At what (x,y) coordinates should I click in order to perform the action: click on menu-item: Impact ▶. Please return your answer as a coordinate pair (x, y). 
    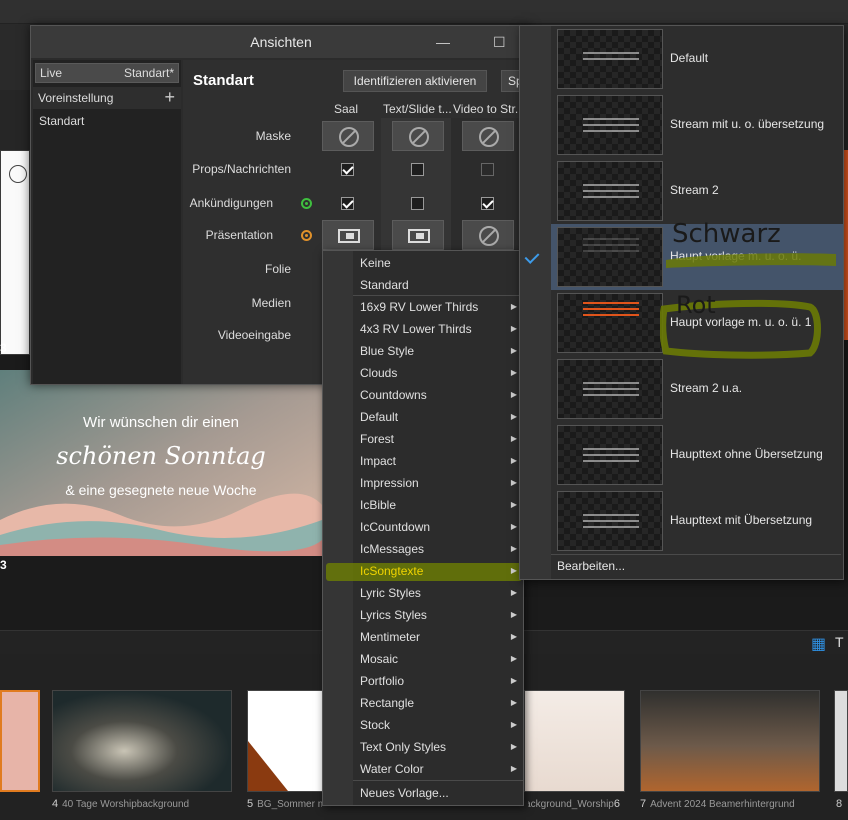
    Looking at the image, I should click on (438, 461).